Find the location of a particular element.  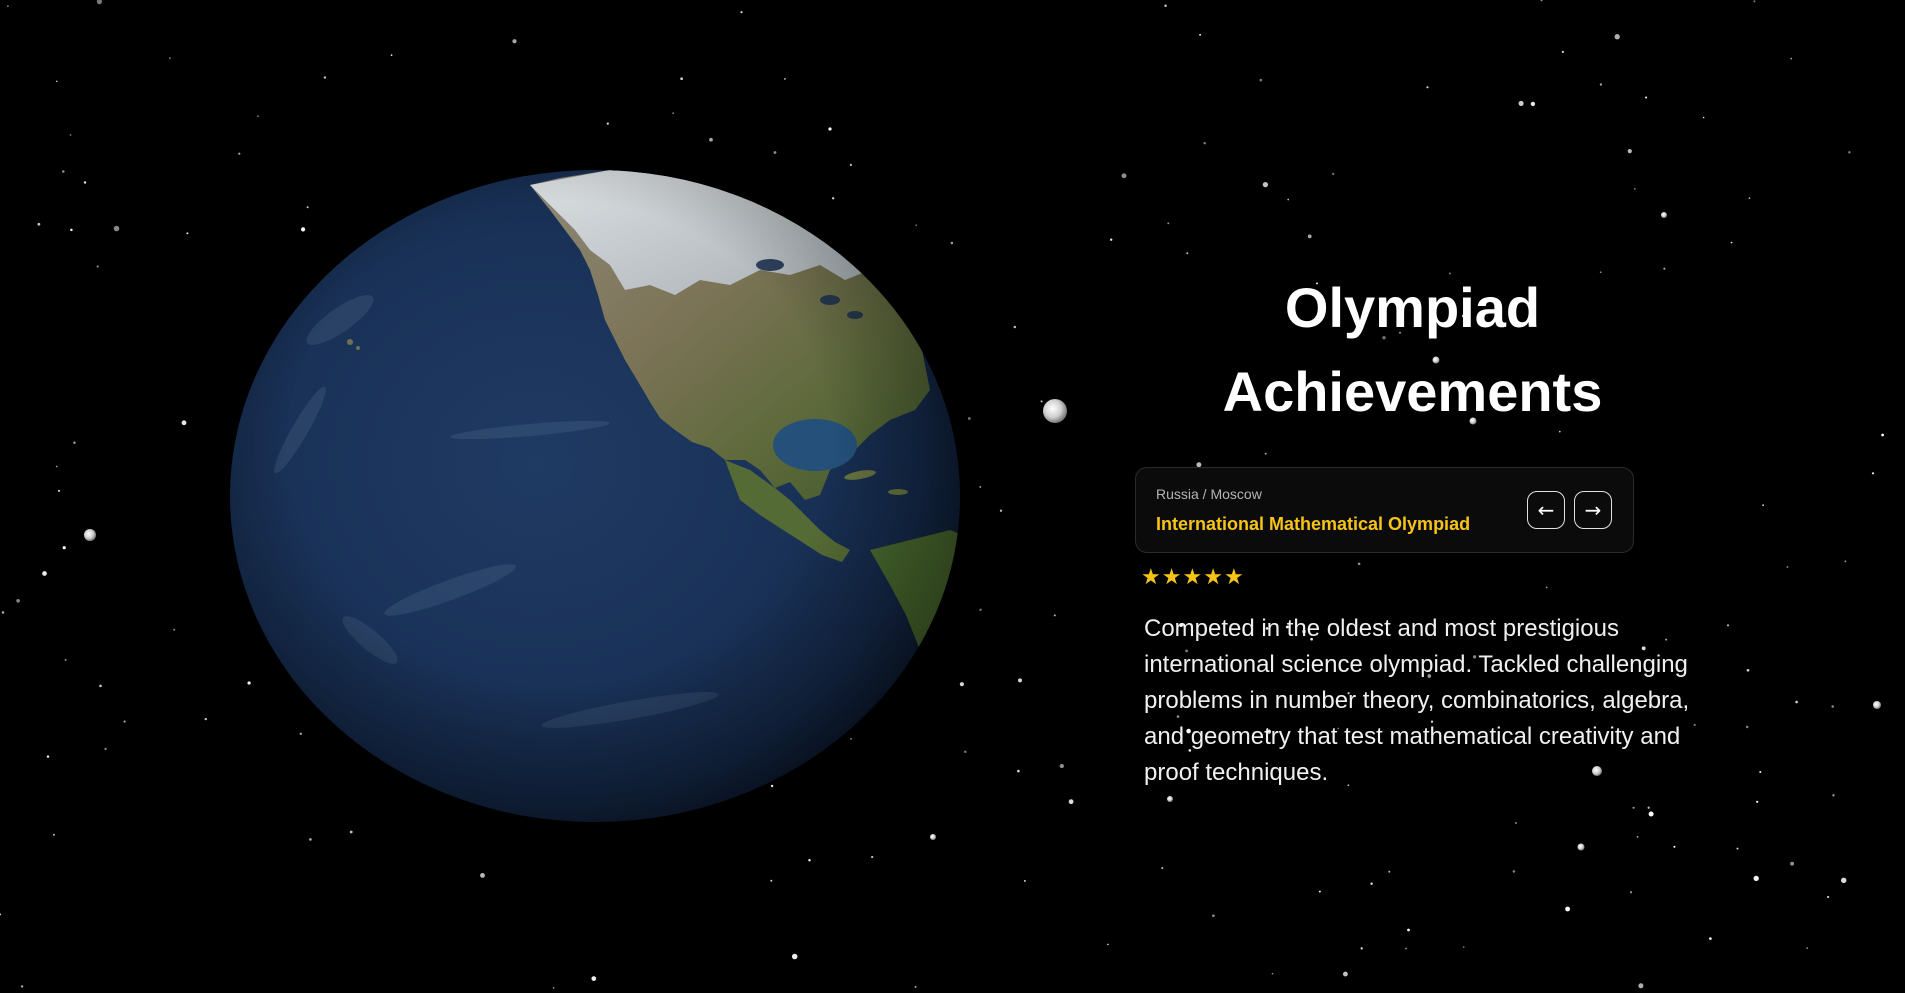

star-rating: ★ ★ ★ ★ ★ is located at coordinates (1192, 578).